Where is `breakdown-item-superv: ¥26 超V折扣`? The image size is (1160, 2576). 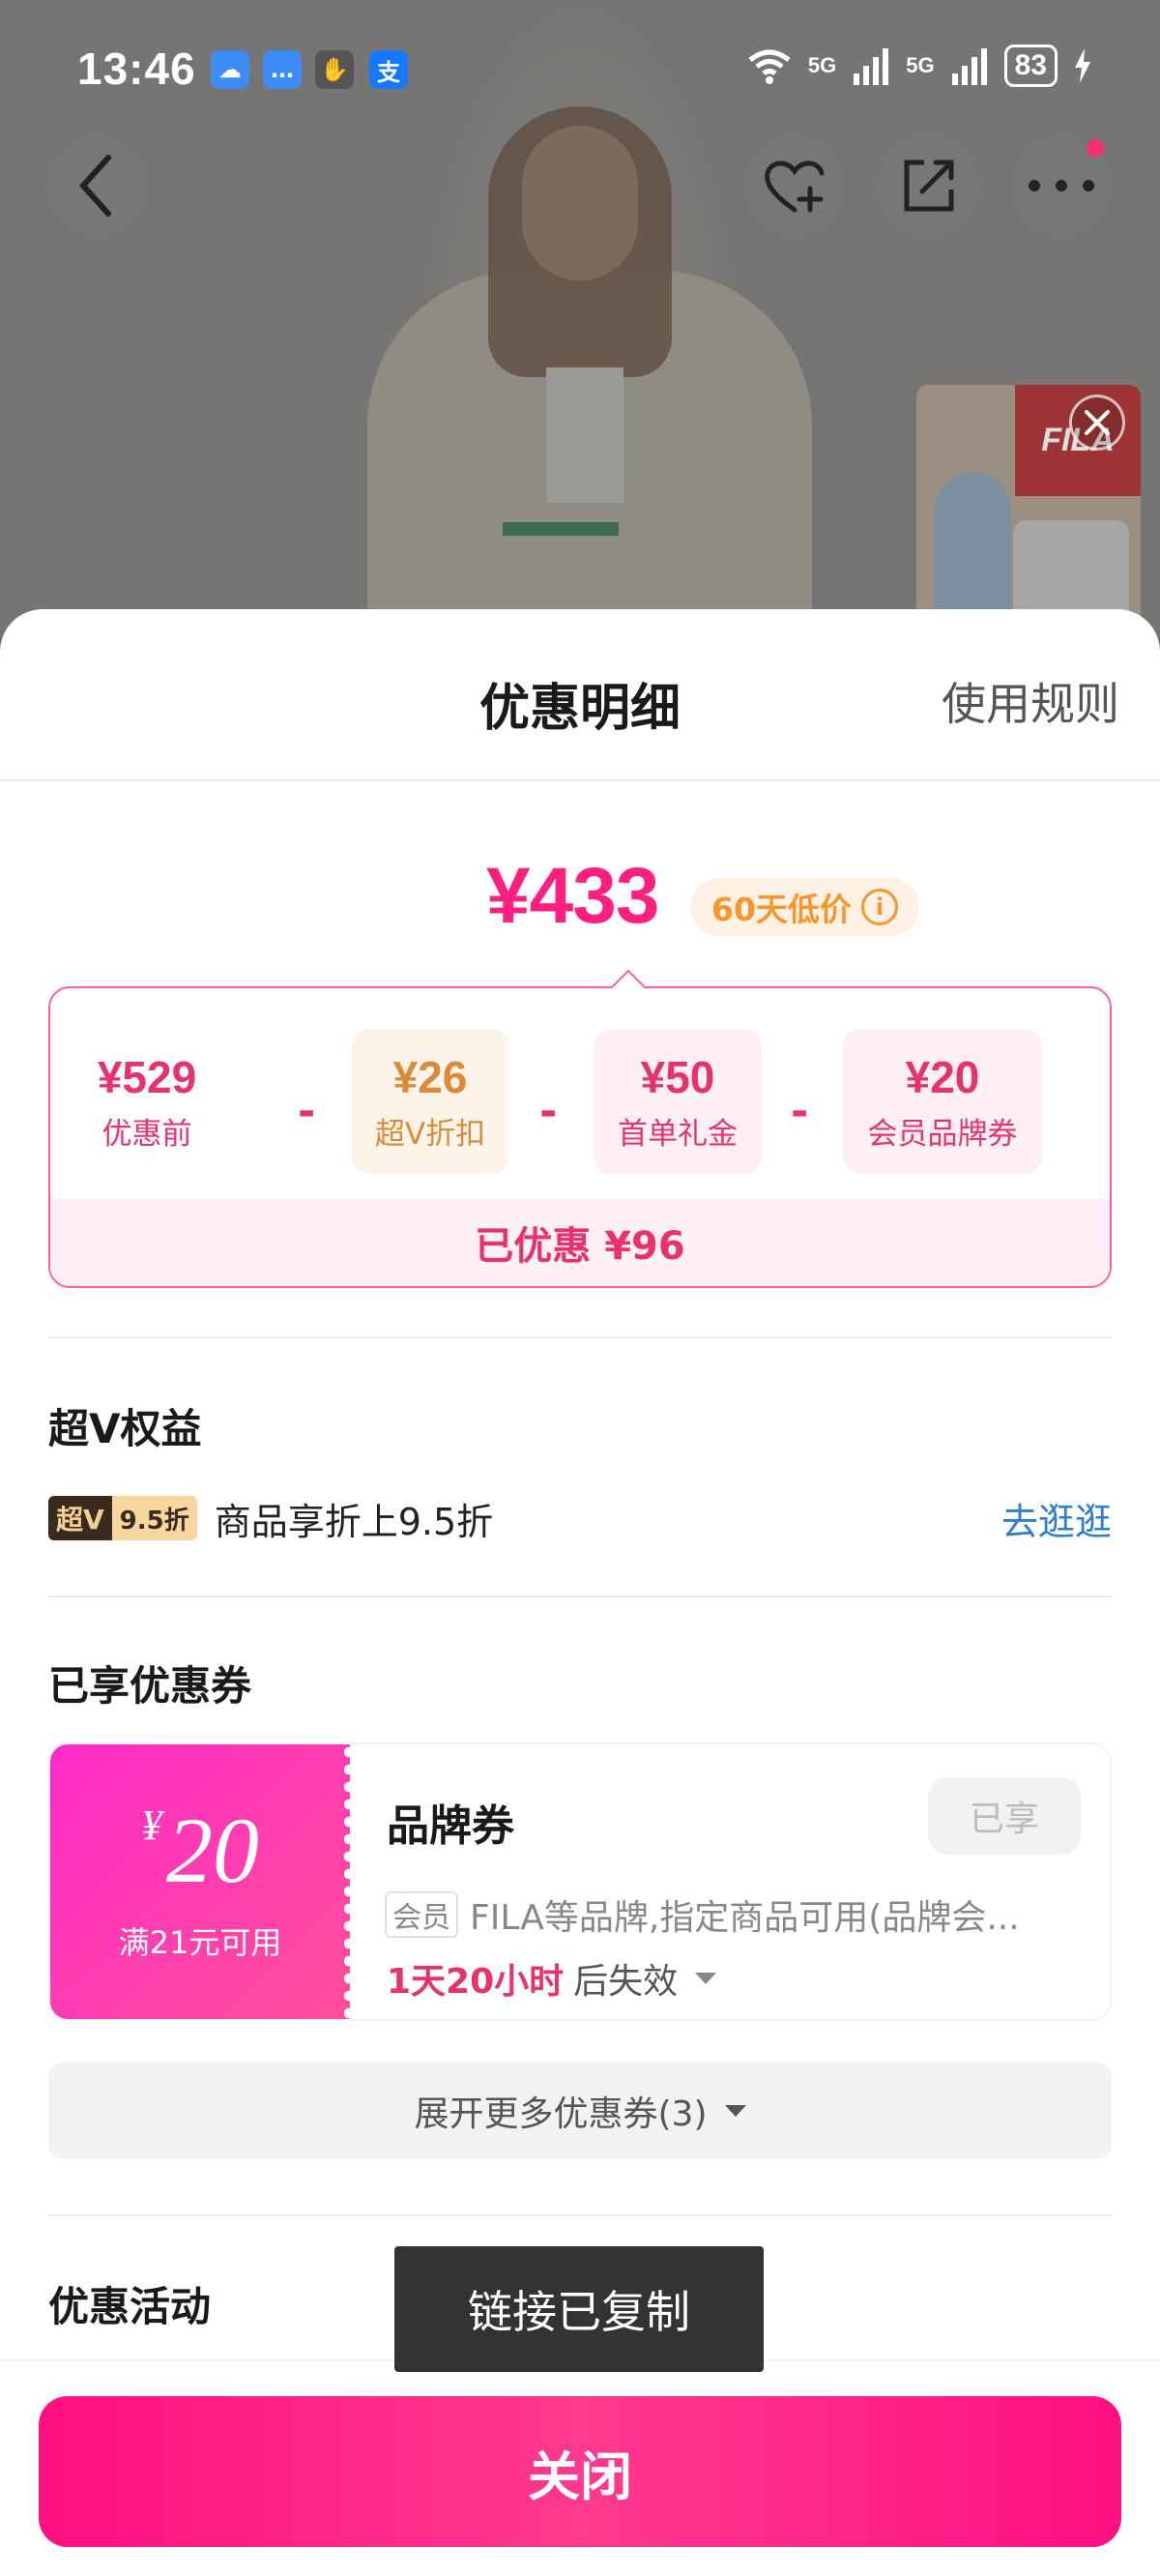 breakdown-item-superv: ¥26 超V折扣 is located at coordinates (430, 1101).